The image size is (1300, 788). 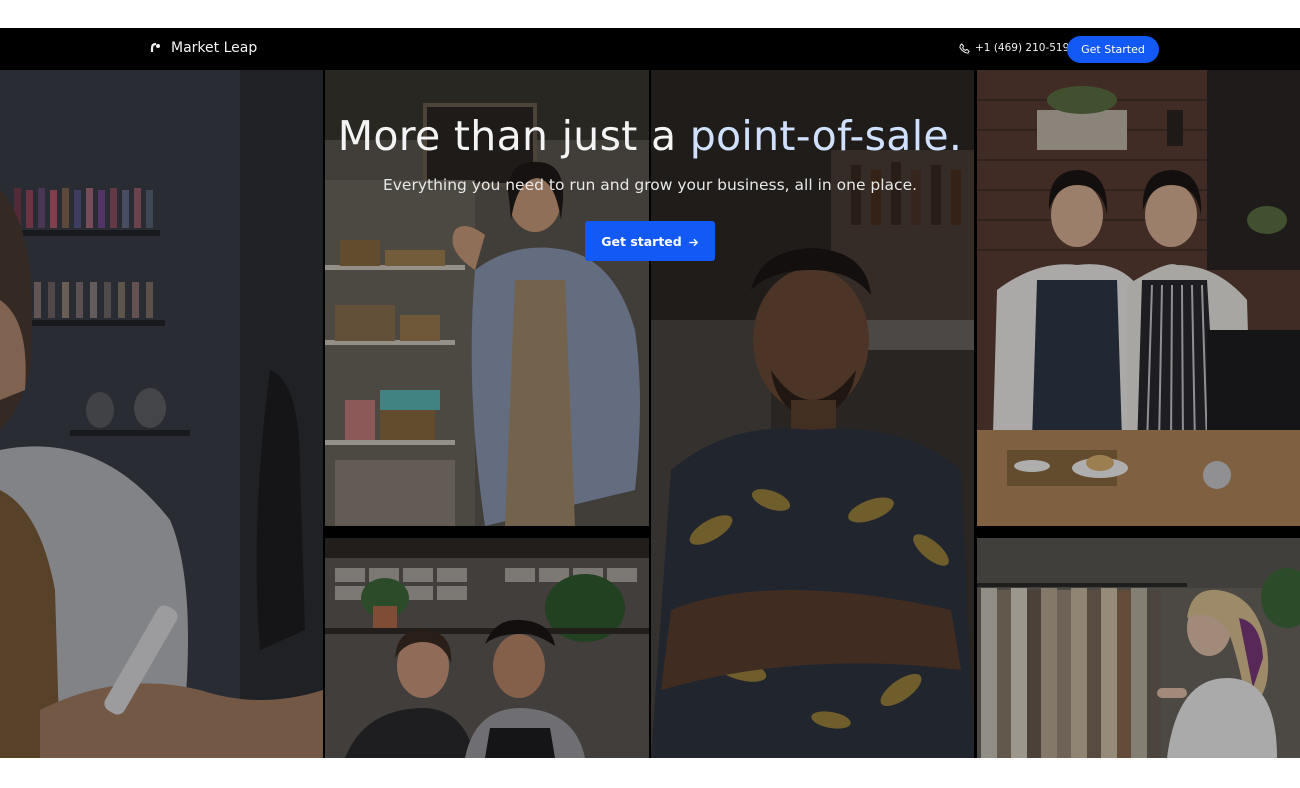 What do you see at coordinates (693, 241) in the screenshot?
I see `arrow-right-icon` at bounding box center [693, 241].